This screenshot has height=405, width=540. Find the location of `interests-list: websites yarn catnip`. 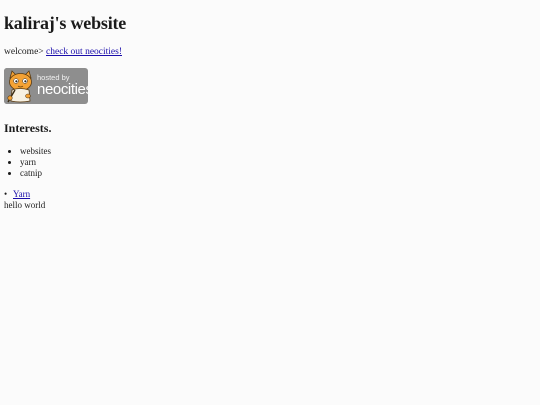

interests-list: websites yarn catnip is located at coordinates (27, 162).